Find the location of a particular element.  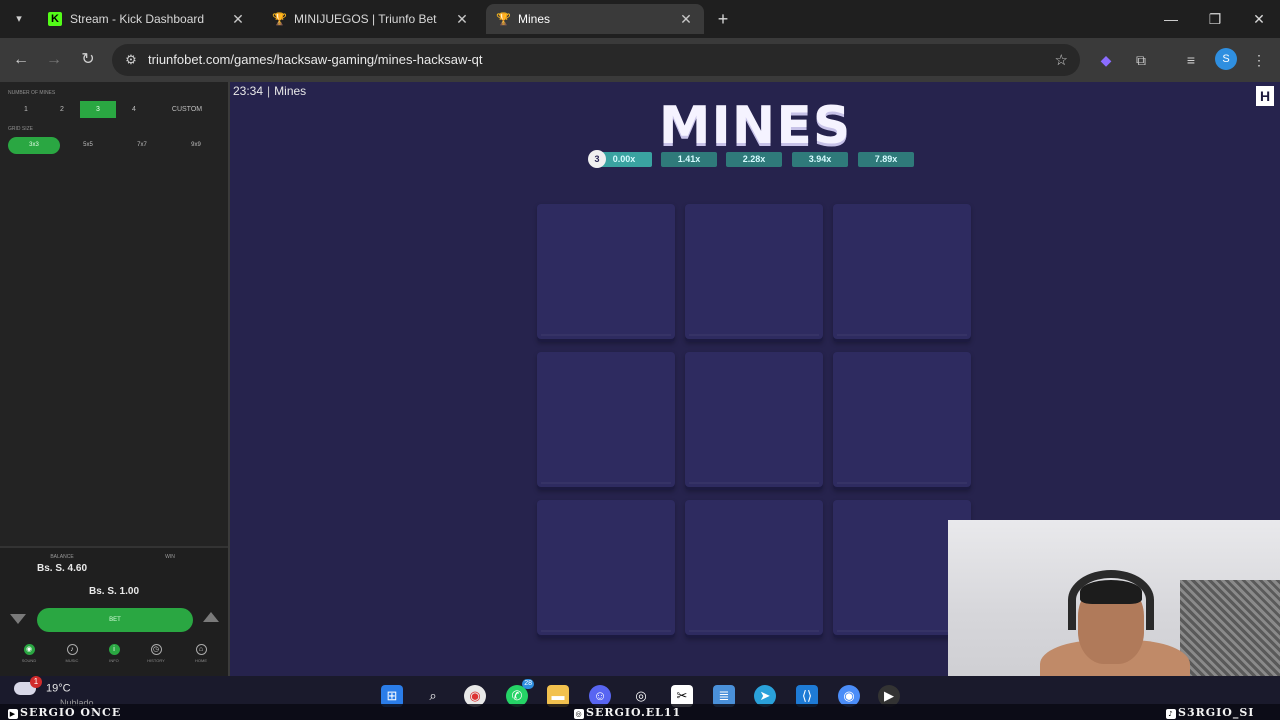

mines-count-label: NUMBER OF MINES is located at coordinates (32, 93).